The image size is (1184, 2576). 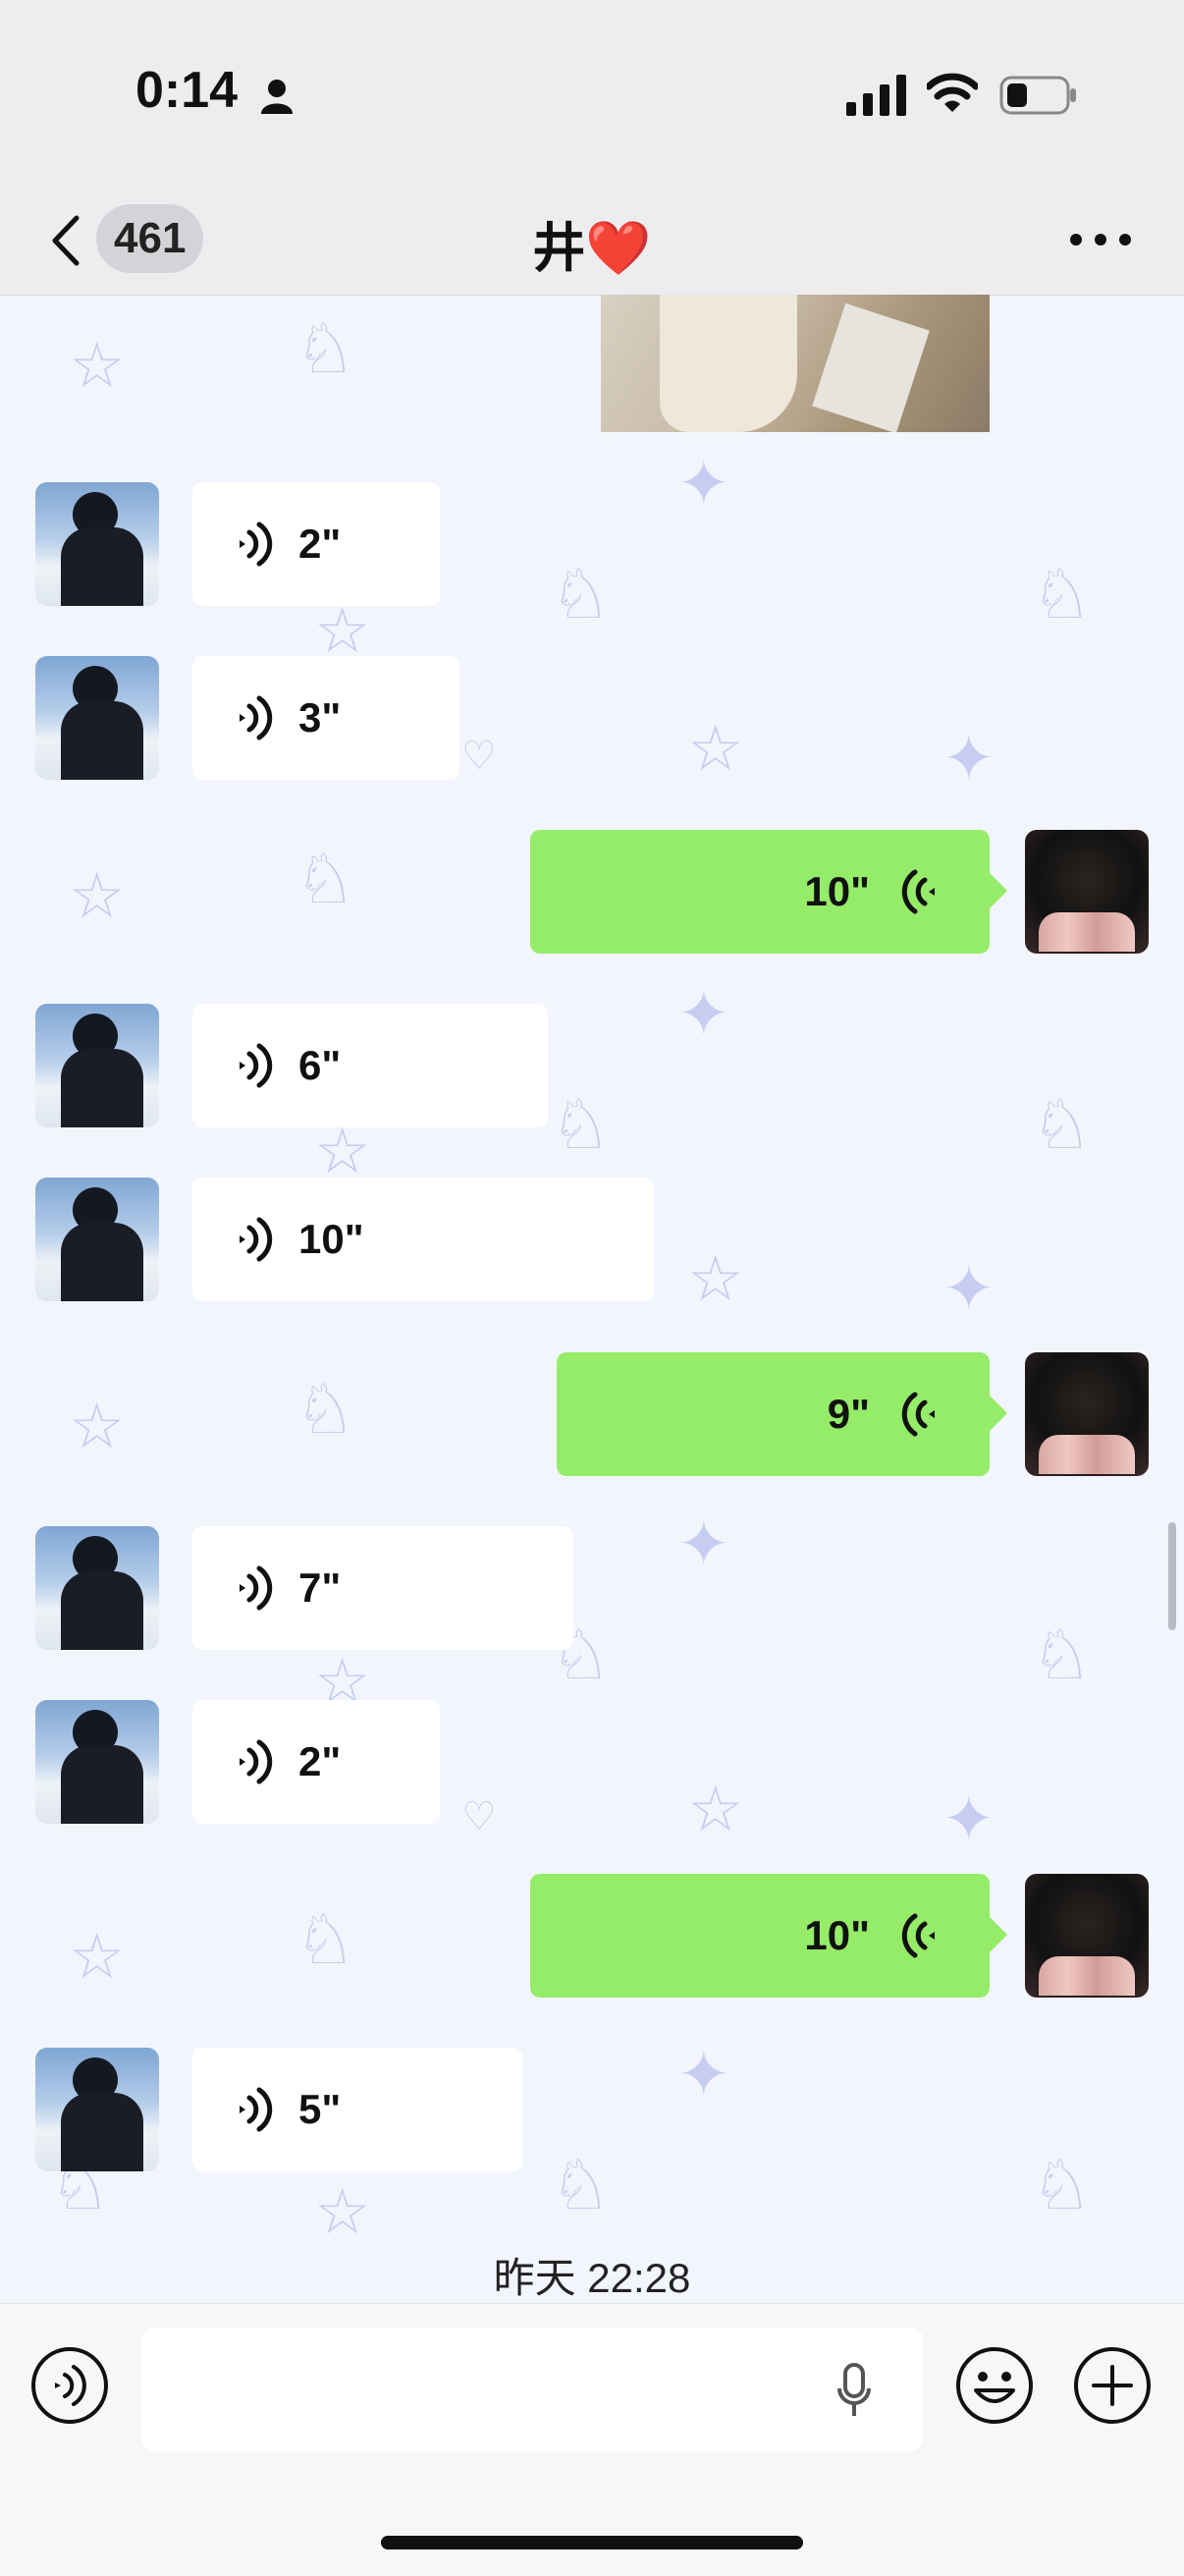 I want to click on wifi-icon, so click(x=952, y=92).